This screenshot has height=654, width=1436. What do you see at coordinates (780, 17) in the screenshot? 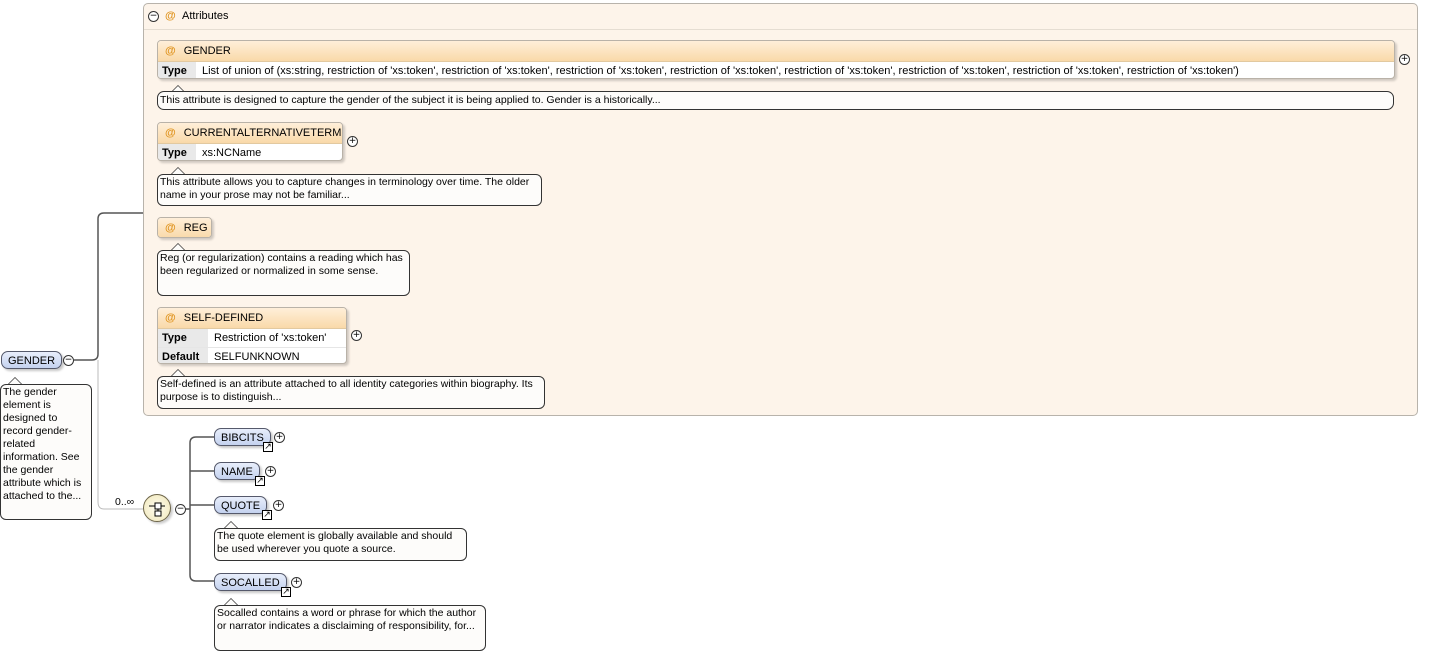
I see `attributes-group-header: − @ Attributes` at bounding box center [780, 17].